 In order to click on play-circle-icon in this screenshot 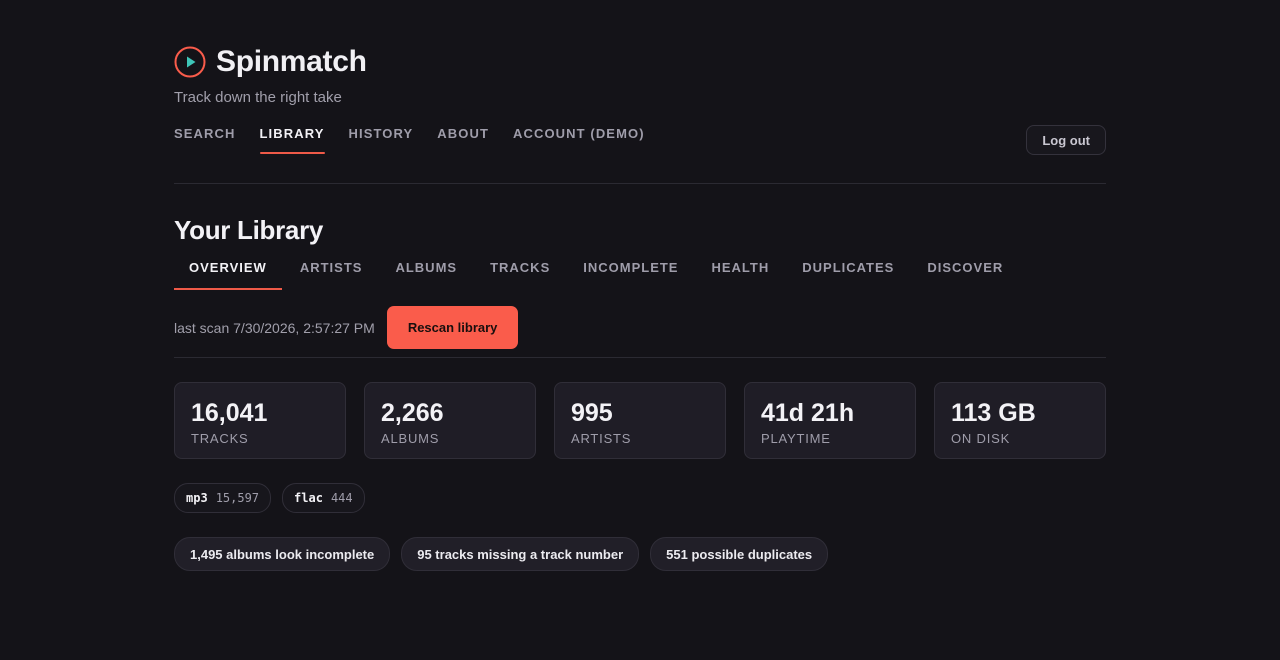, I will do `click(190, 62)`.